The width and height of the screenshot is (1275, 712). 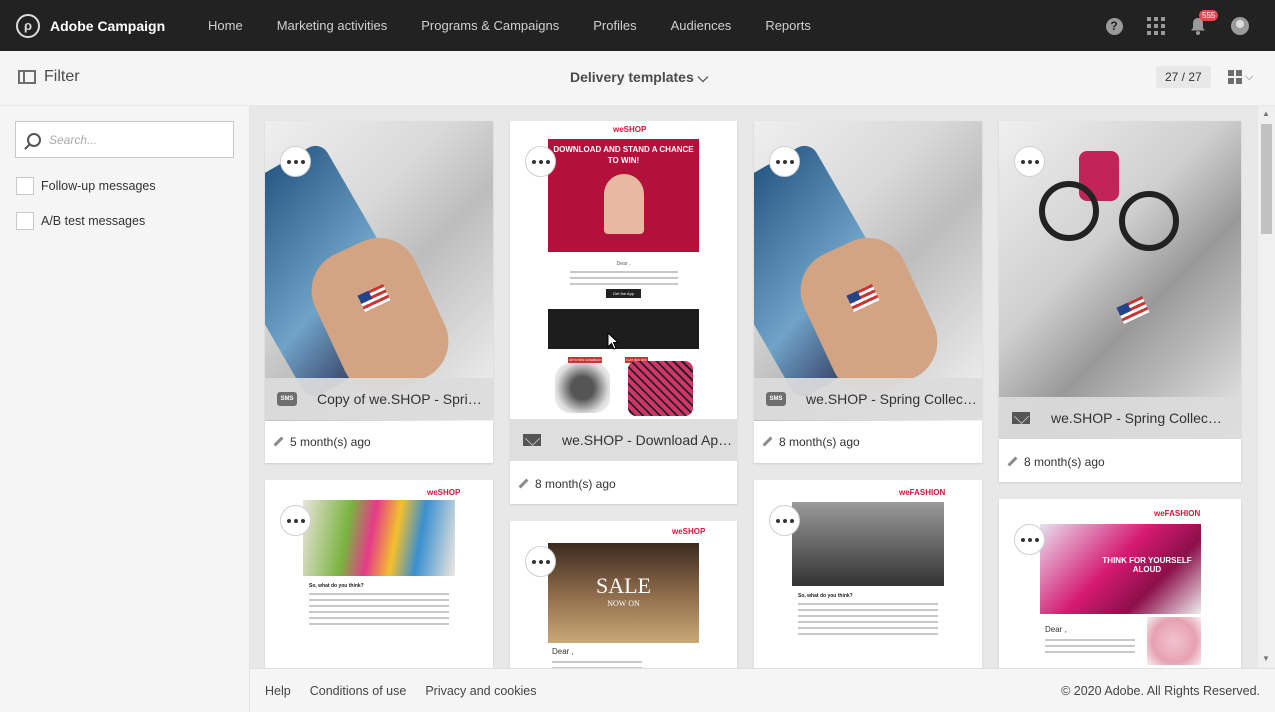 I want to click on template-thumbnail: weSHOP SALE NOW ON Dear ,, so click(x=623, y=594).